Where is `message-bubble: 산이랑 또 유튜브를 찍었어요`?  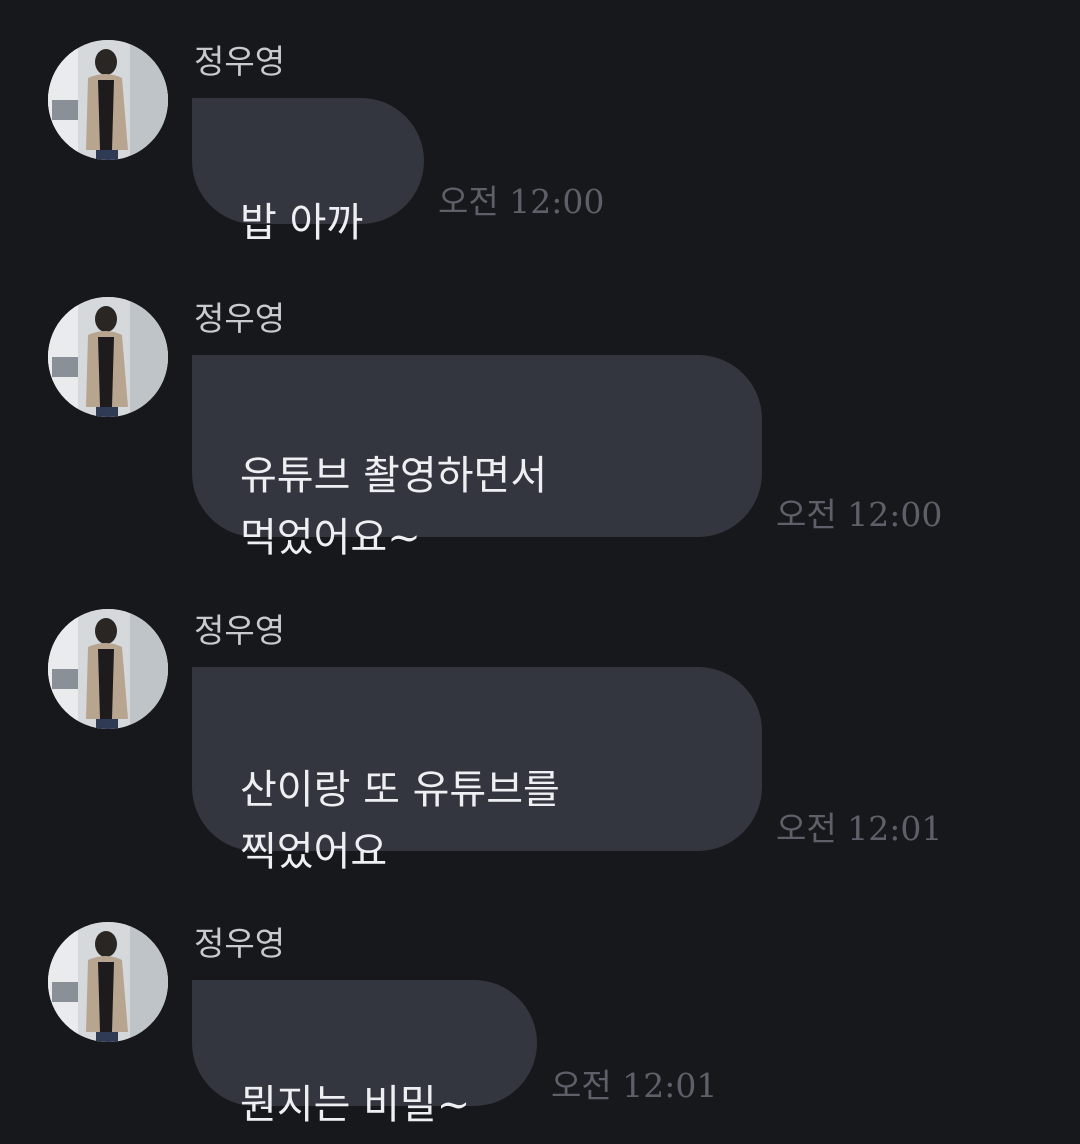
message-bubble: 산이랑 또 유튜브를 찍었어요 is located at coordinates (477, 771).